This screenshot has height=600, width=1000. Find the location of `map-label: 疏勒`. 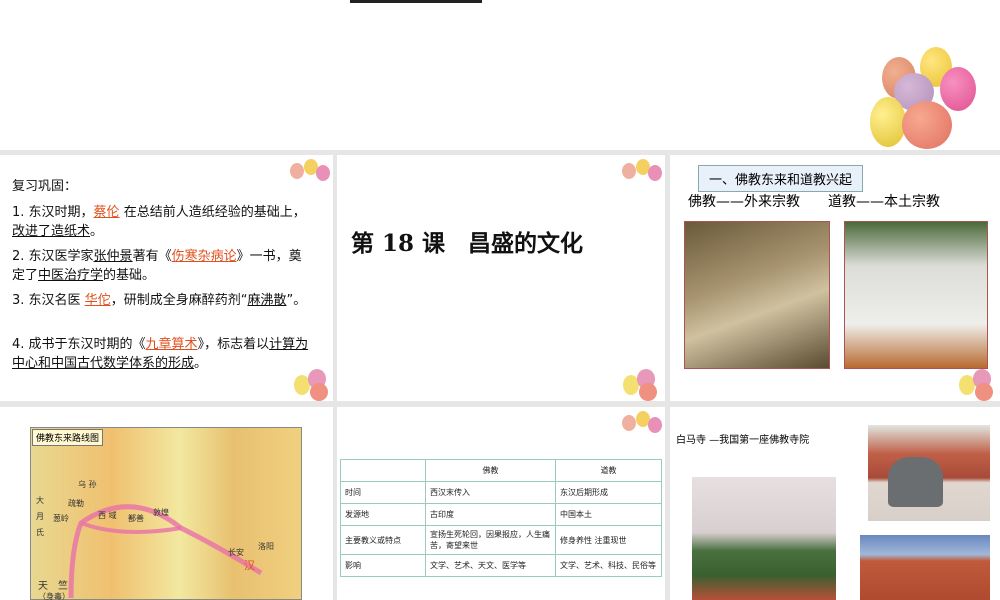

map-label: 疏勒 is located at coordinates (76, 503).